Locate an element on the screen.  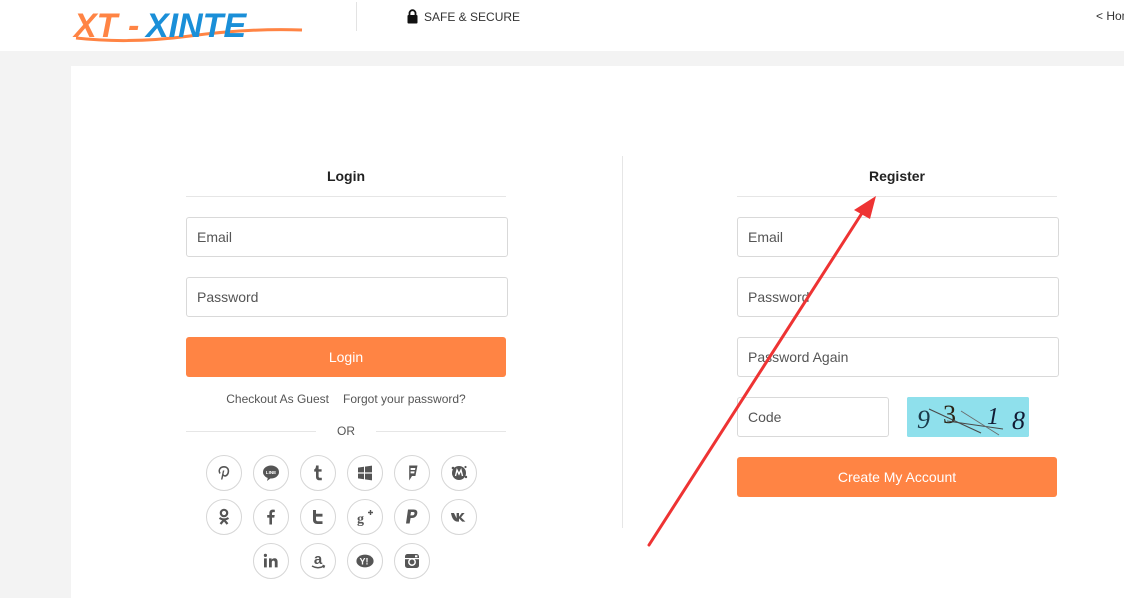
top-header: XT - XINTE SAFE & SECURE < Home is located at coordinates (562, 25).